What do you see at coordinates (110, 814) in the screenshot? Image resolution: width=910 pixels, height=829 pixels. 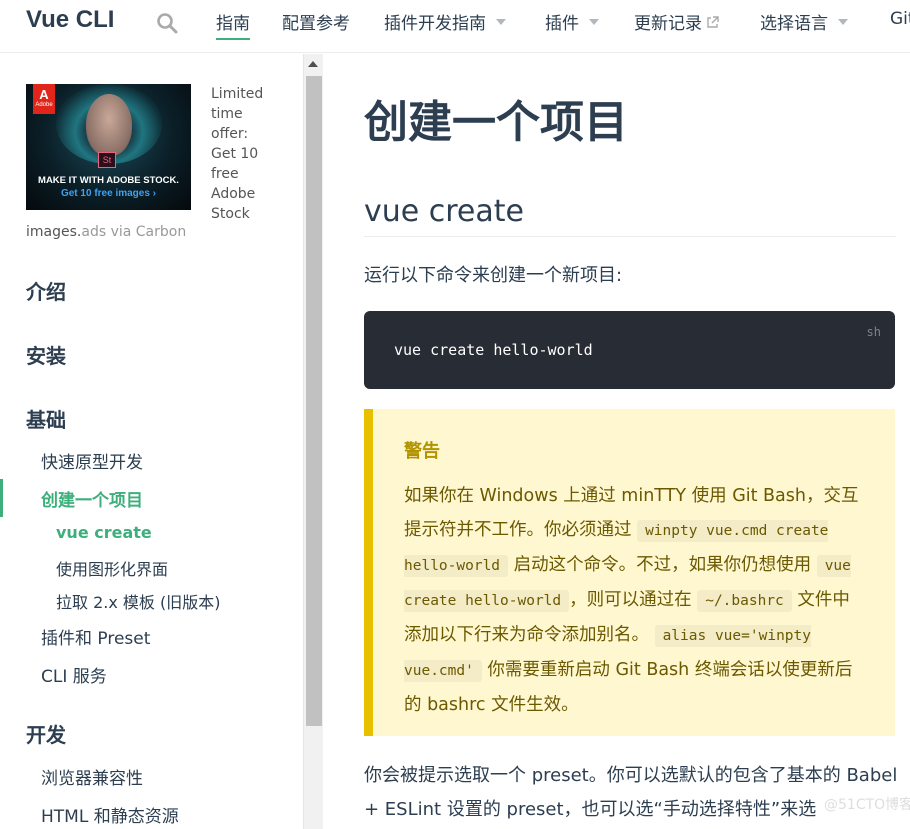 I see `sidebar-item-html-static: HTML 和静态资源` at bounding box center [110, 814].